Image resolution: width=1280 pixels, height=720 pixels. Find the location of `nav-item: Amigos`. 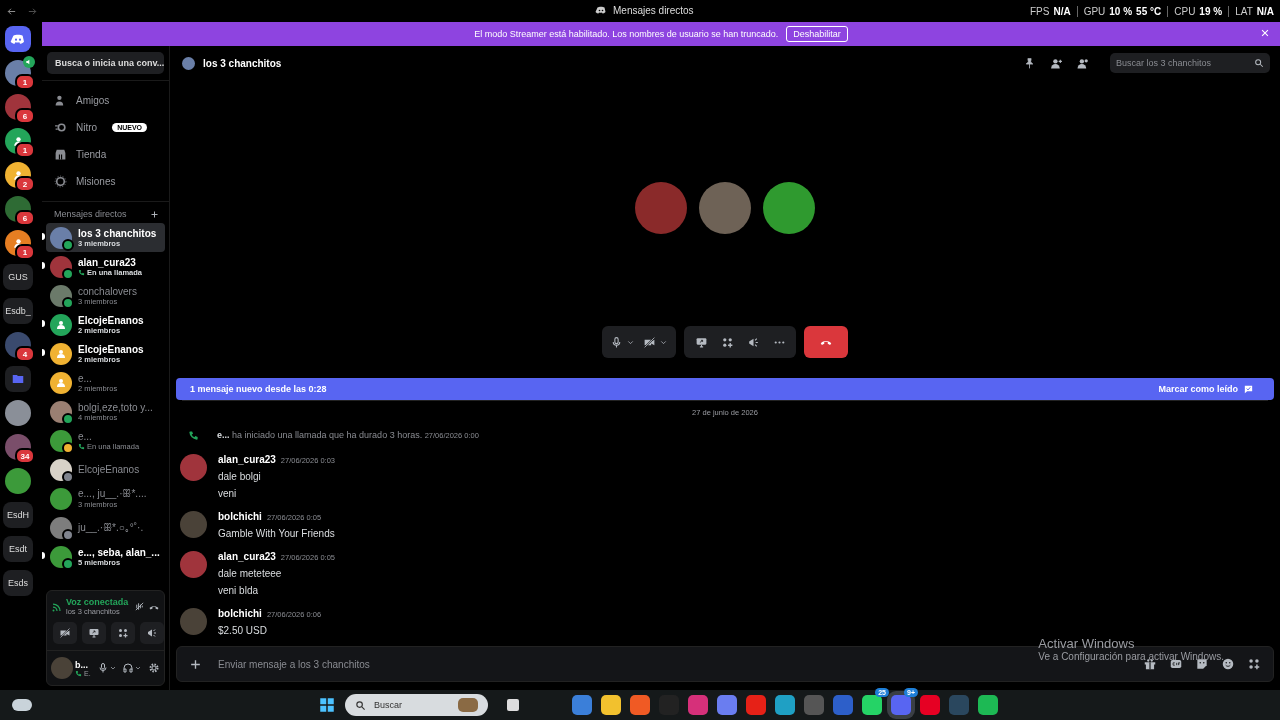

nav-item: Amigos is located at coordinates (105, 100).